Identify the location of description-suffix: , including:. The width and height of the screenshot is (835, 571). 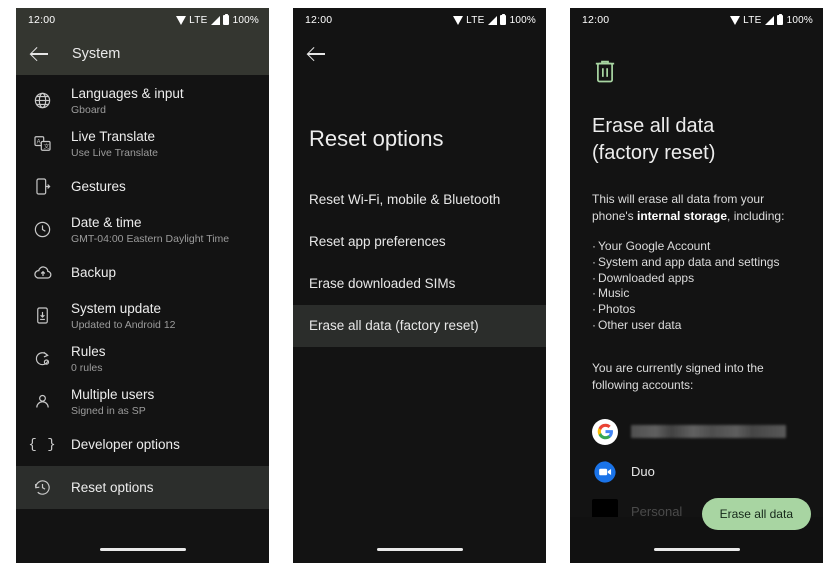
(756, 216).